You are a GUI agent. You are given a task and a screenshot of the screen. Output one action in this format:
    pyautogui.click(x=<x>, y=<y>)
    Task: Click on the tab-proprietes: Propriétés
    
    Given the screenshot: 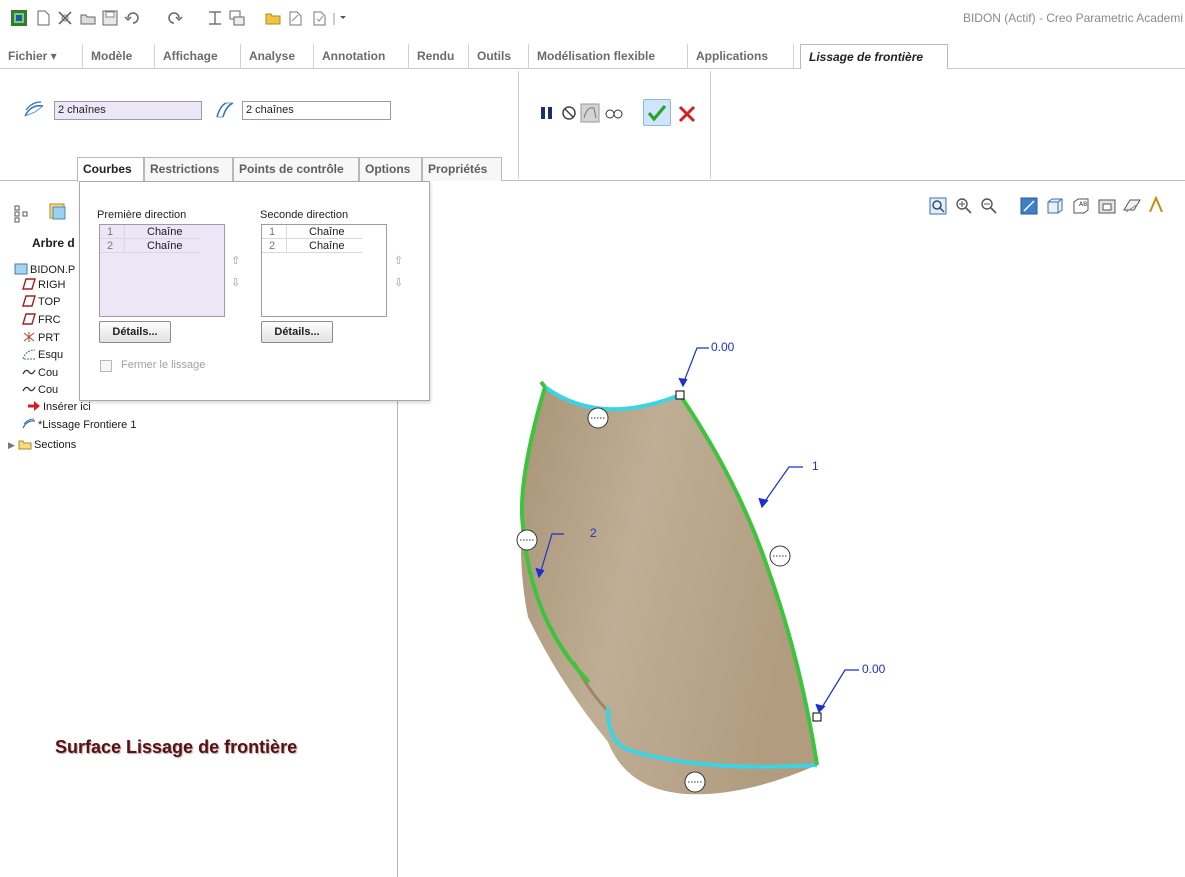 What is the action you would take?
    pyautogui.click(x=462, y=169)
    